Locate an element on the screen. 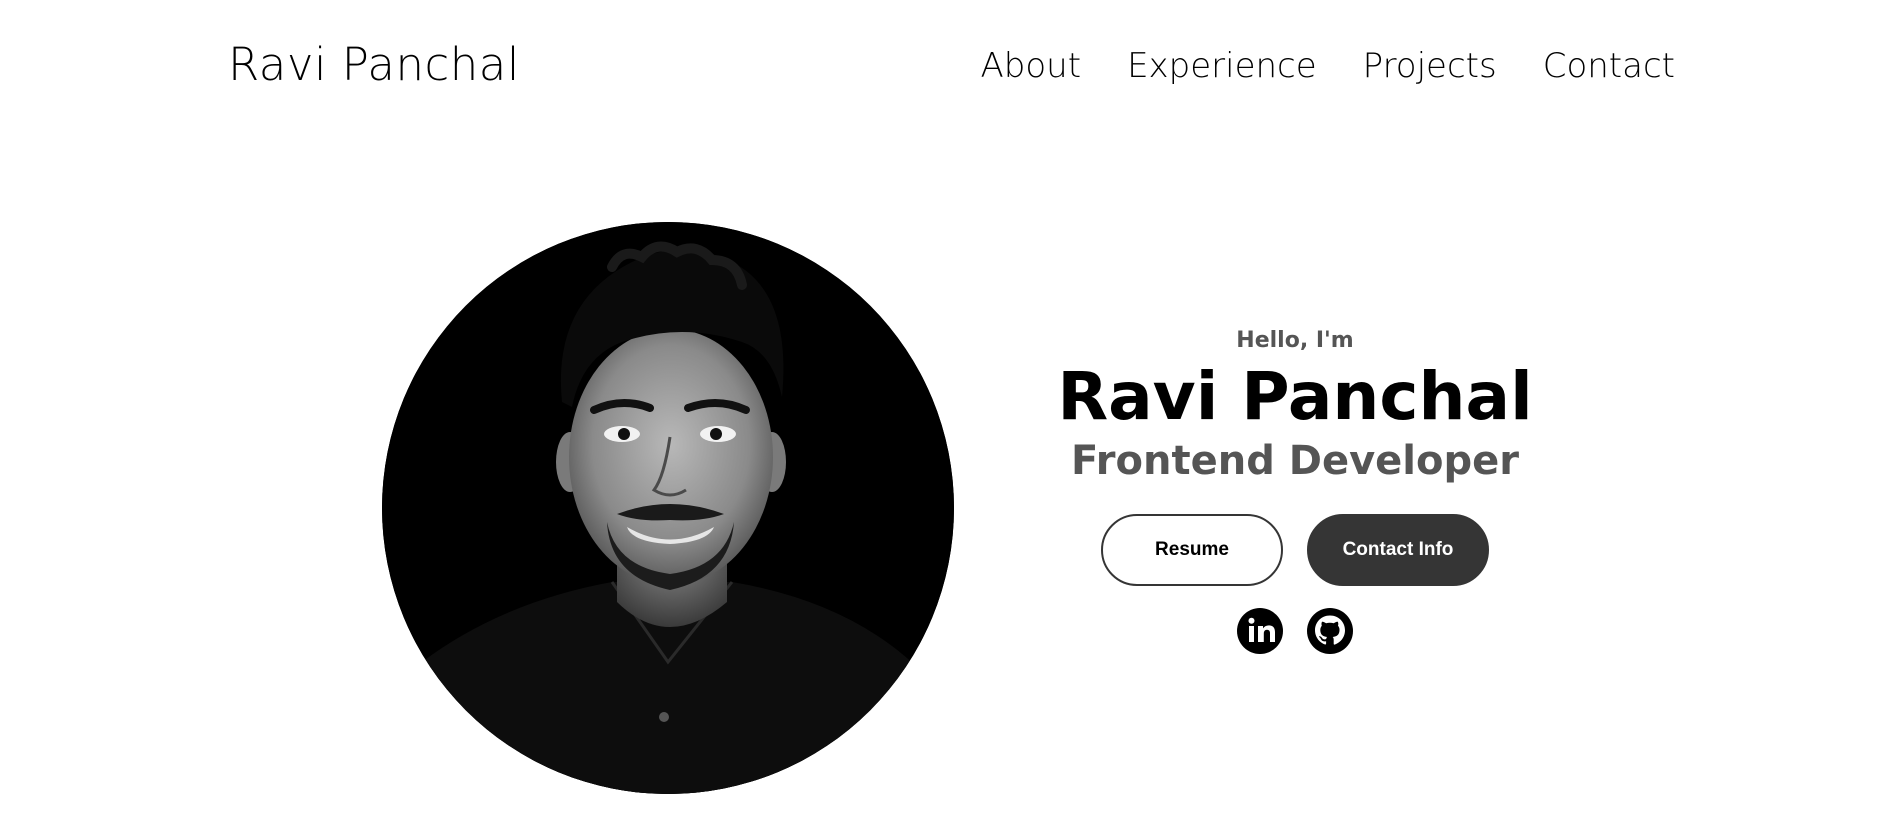 This screenshot has width=1890, height=837. nav-link-contact: Contact is located at coordinates (1609, 66).